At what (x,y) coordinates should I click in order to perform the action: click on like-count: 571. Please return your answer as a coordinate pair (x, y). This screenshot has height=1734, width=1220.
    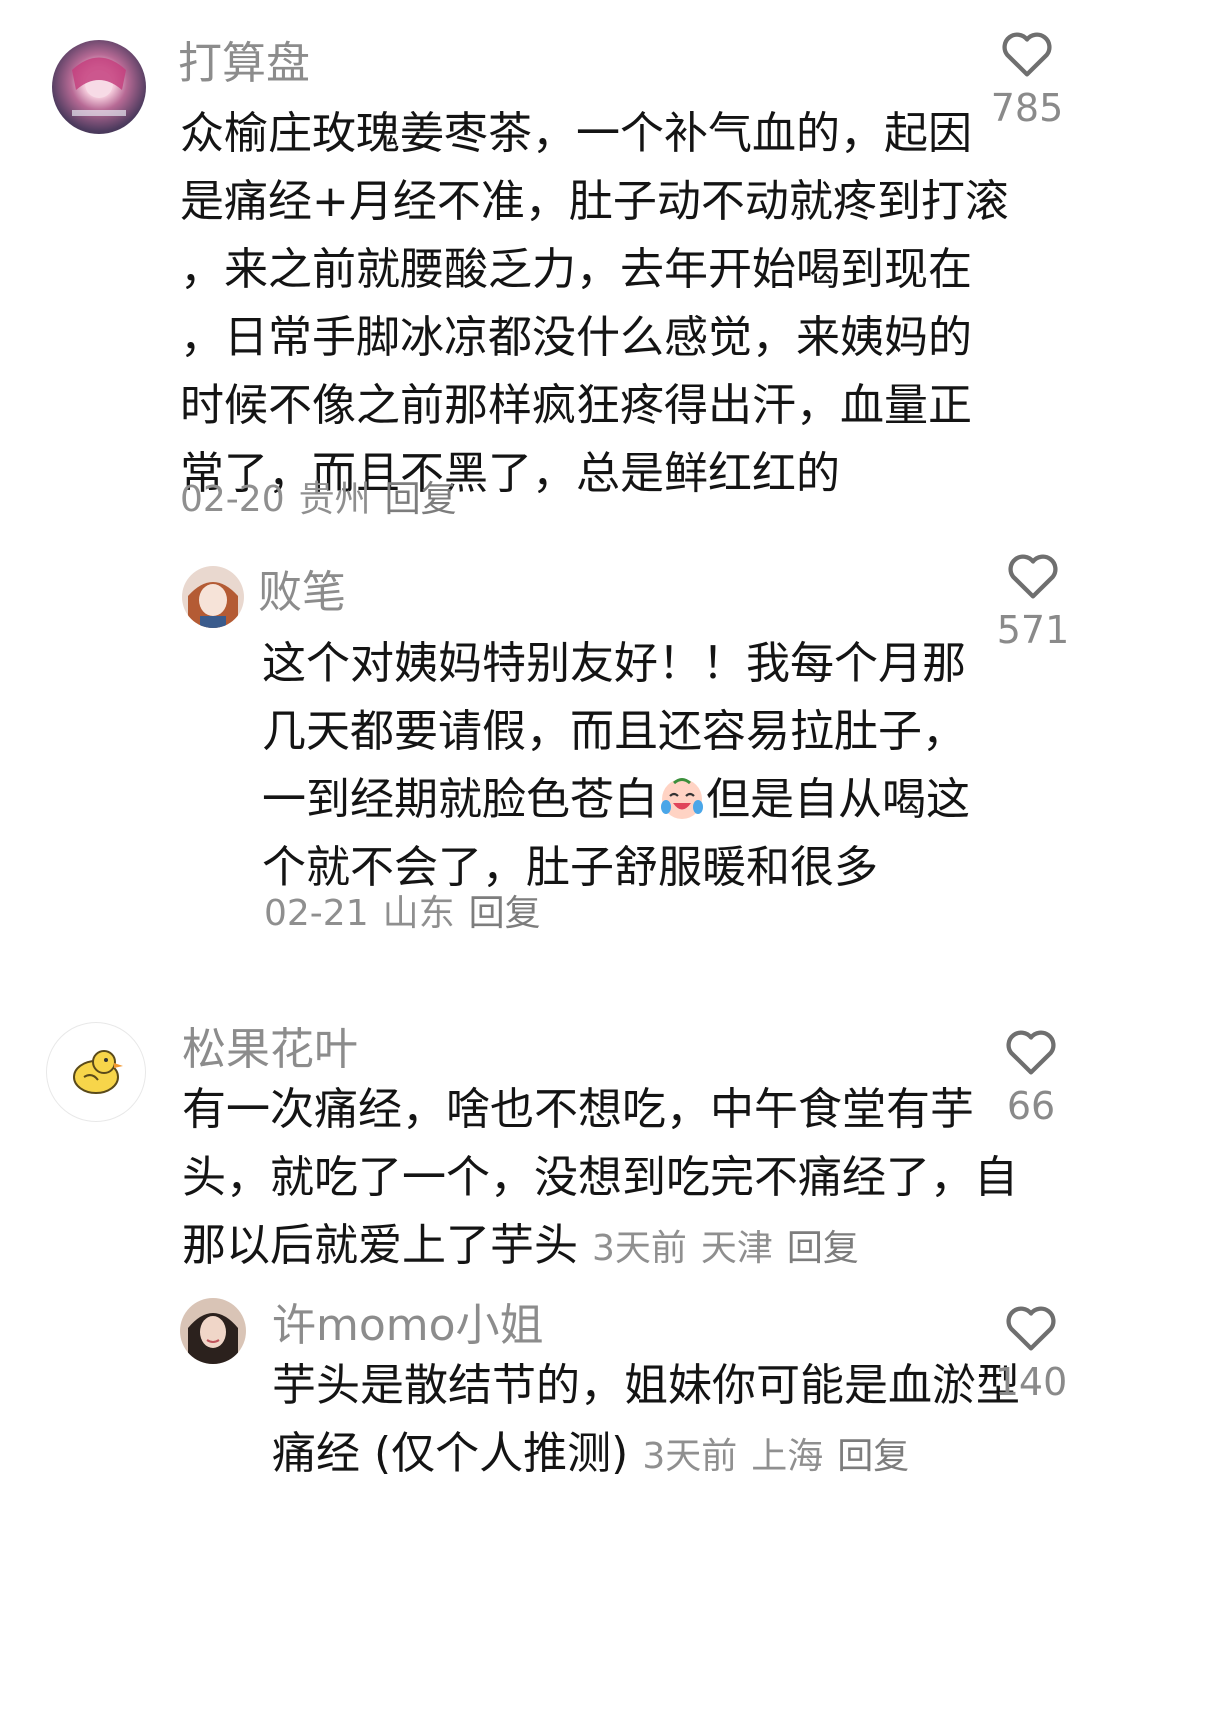
    Looking at the image, I should click on (1033, 630).